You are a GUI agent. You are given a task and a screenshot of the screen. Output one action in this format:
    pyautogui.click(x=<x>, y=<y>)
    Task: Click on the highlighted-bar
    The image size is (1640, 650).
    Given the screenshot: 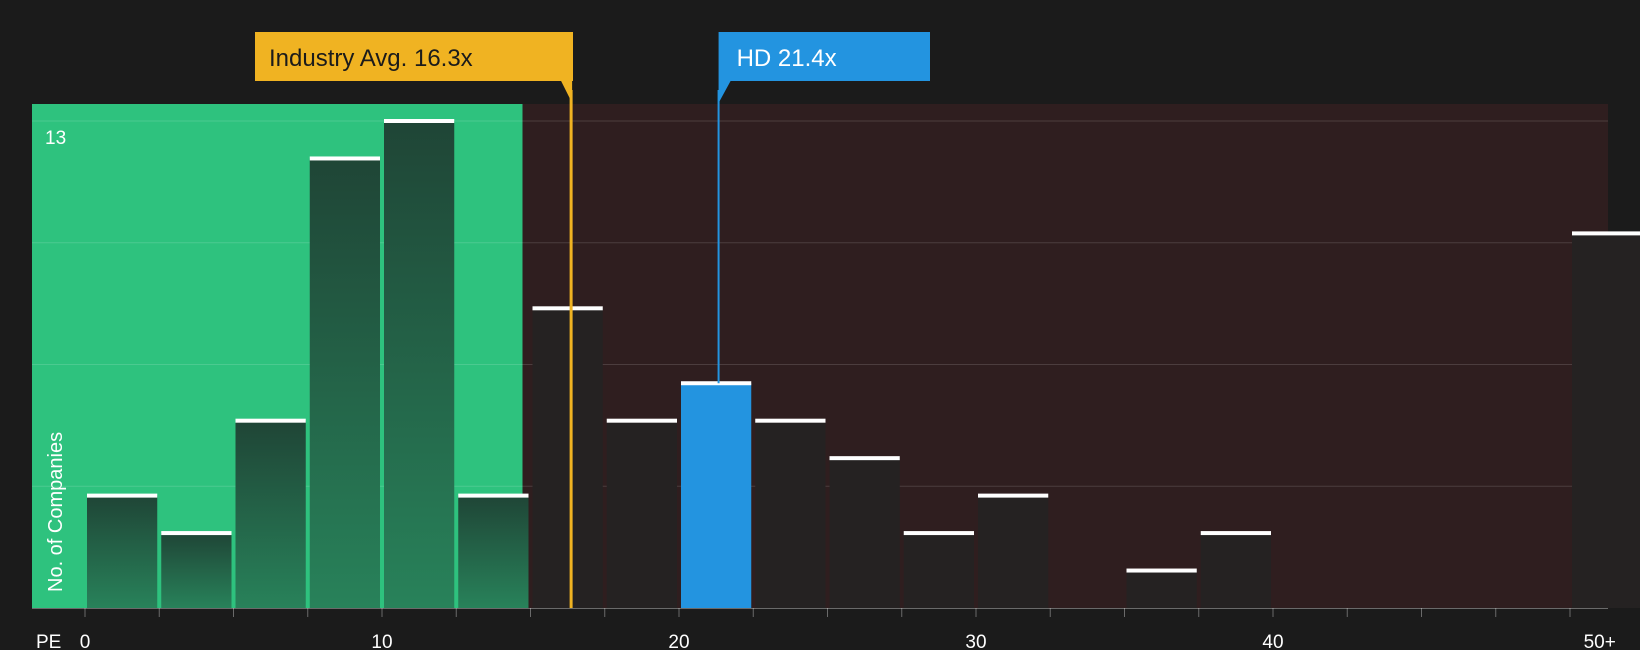 What is the action you would take?
    pyautogui.click(x=716, y=495)
    